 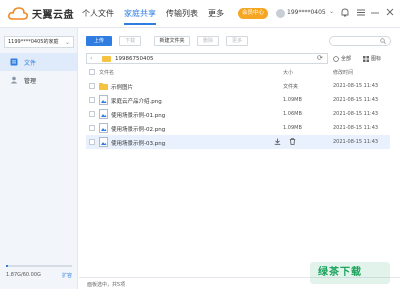 I want to click on trash-icon, so click(x=292, y=142).